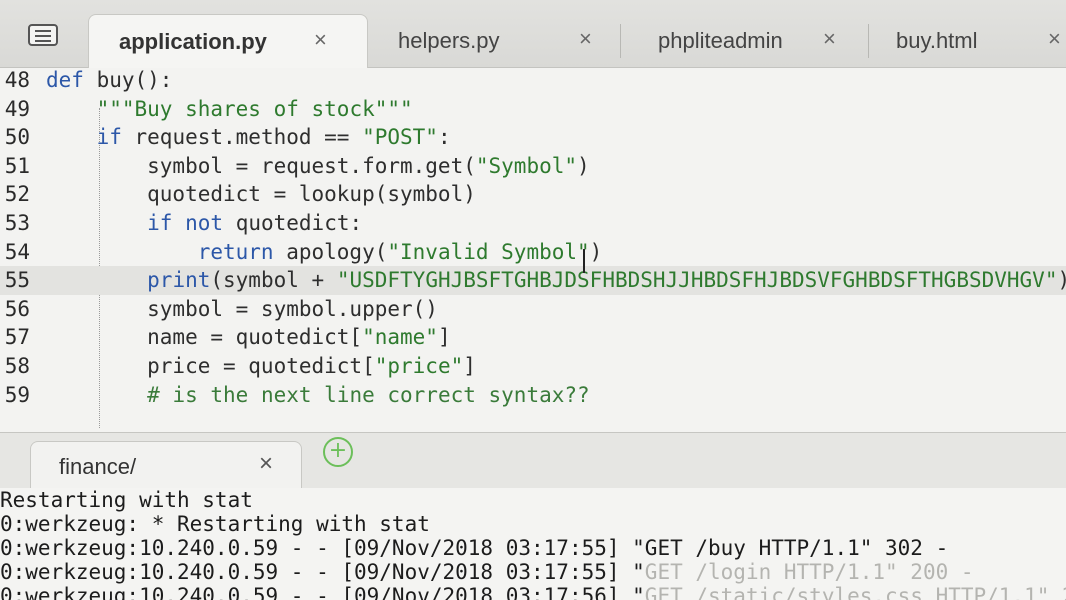 The image size is (1066, 600). Describe the element at coordinates (17, 251) in the screenshot. I see `line-number: 54` at that location.